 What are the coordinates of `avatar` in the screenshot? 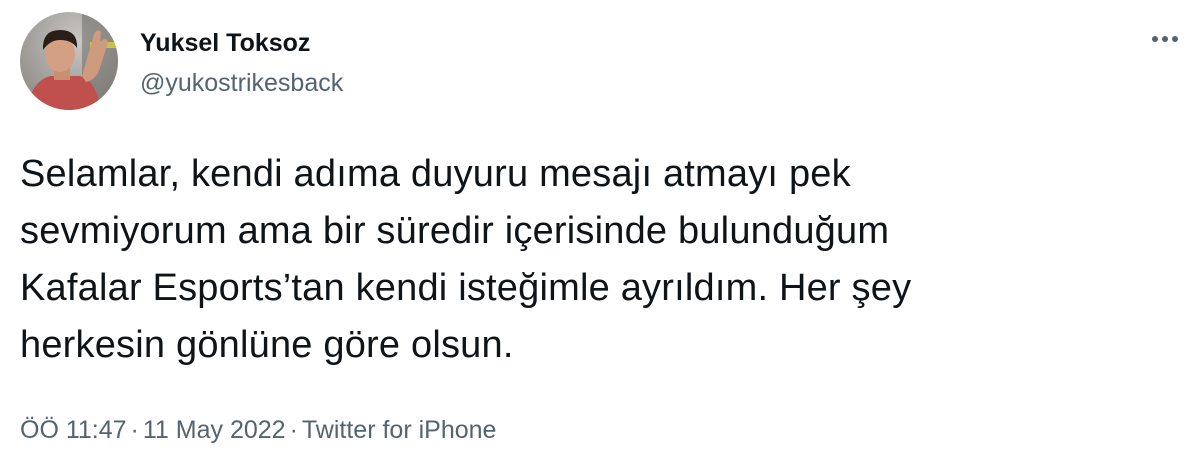 It's located at (69, 61).